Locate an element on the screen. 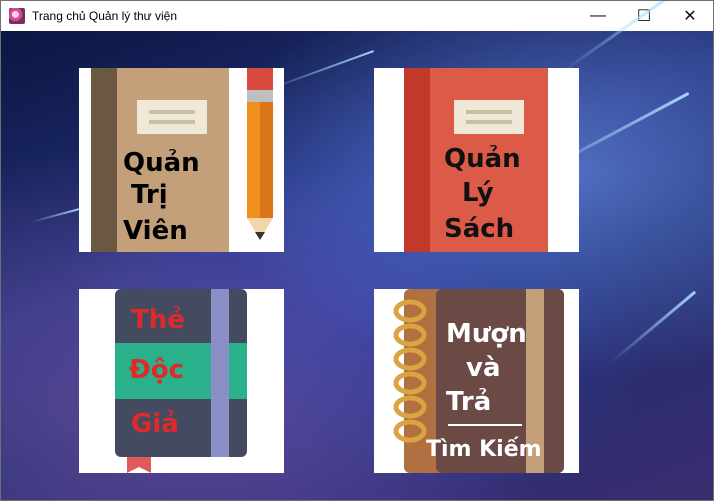  books-tile-button: Quản Lý Sách is located at coordinates (476, 160).